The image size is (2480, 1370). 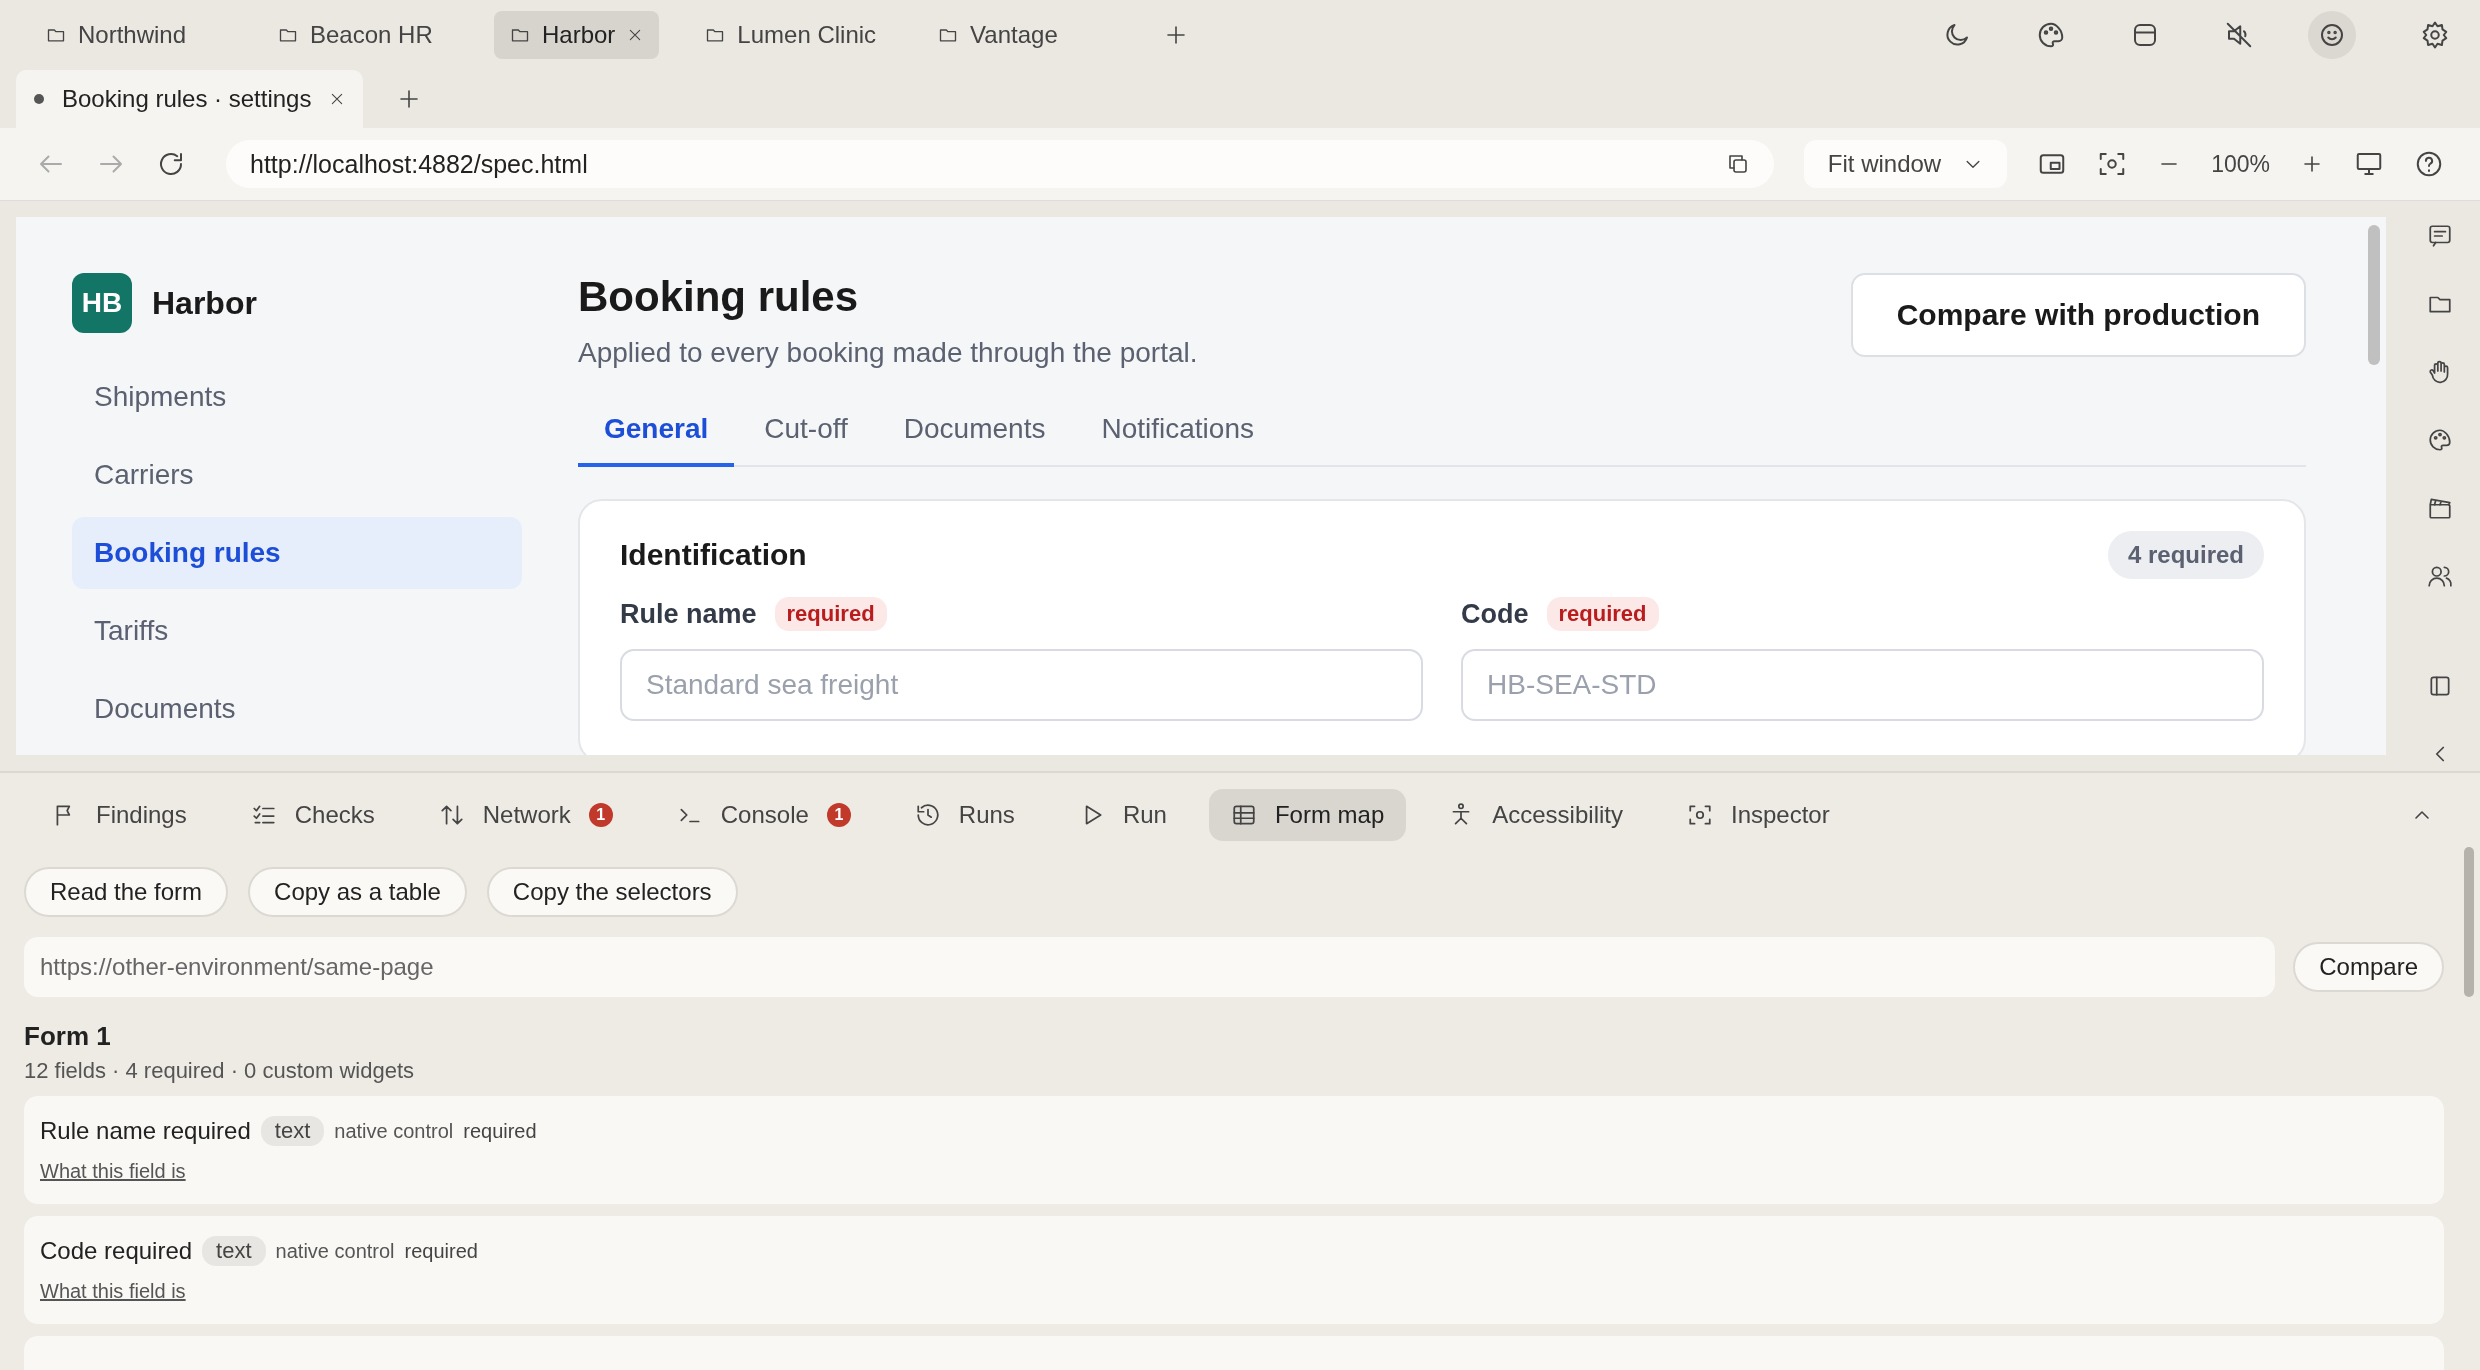 I want to click on form-summary: 12 fields · 4 required · 0 custom widgets, so click(x=220, y=1071).